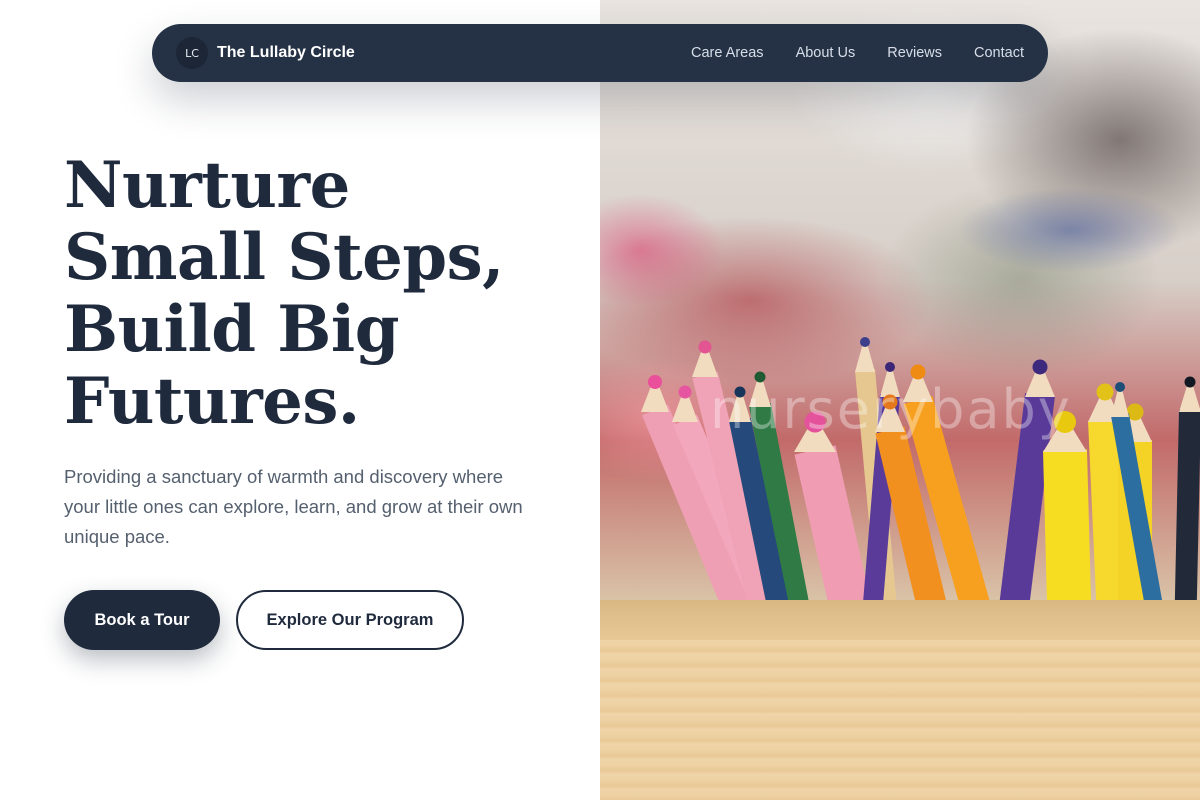 The height and width of the screenshot is (800, 1200). I want to click on headline-line: Build Big, so click(231, 329).